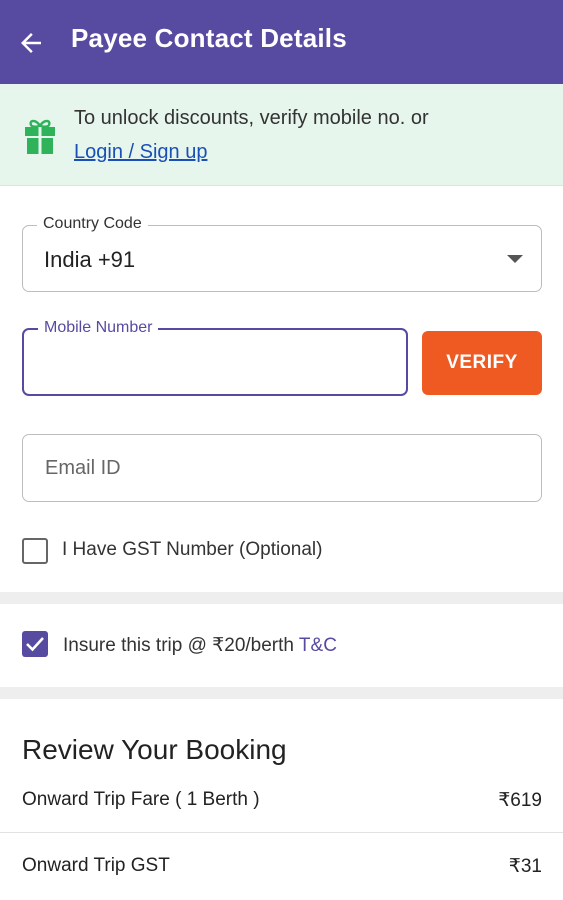 The height and width of the screenshot is (900, 563). Describe the element at coordinates (282, 253) in the screenshot. I see `country-code-select: Country Code India +91` at that location.